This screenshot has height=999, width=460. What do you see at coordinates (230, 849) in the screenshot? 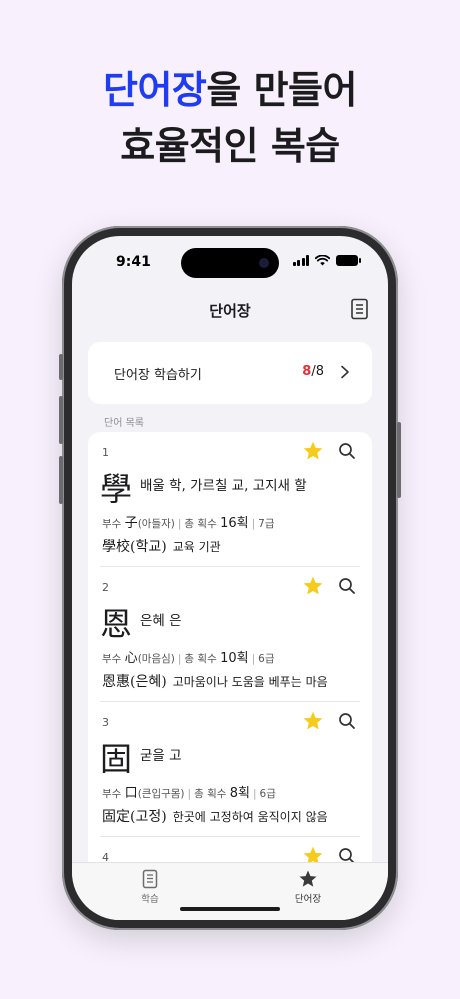
I see `list-item: 4` at bounding box center [230, 849].